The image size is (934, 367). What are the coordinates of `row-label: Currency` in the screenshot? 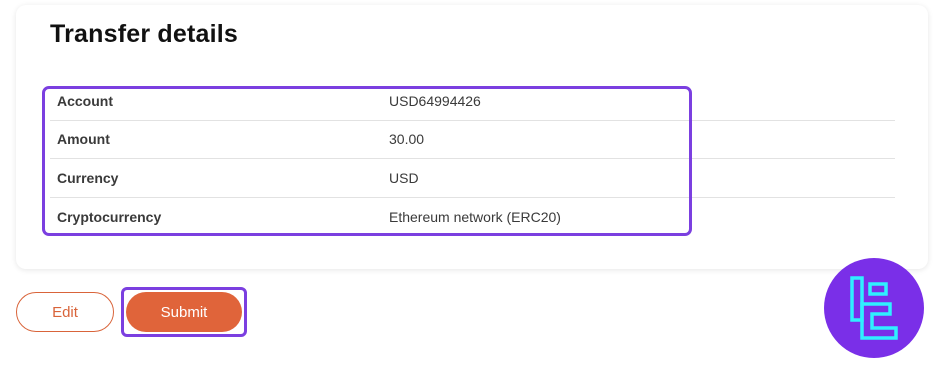 It's located at (88, 177).